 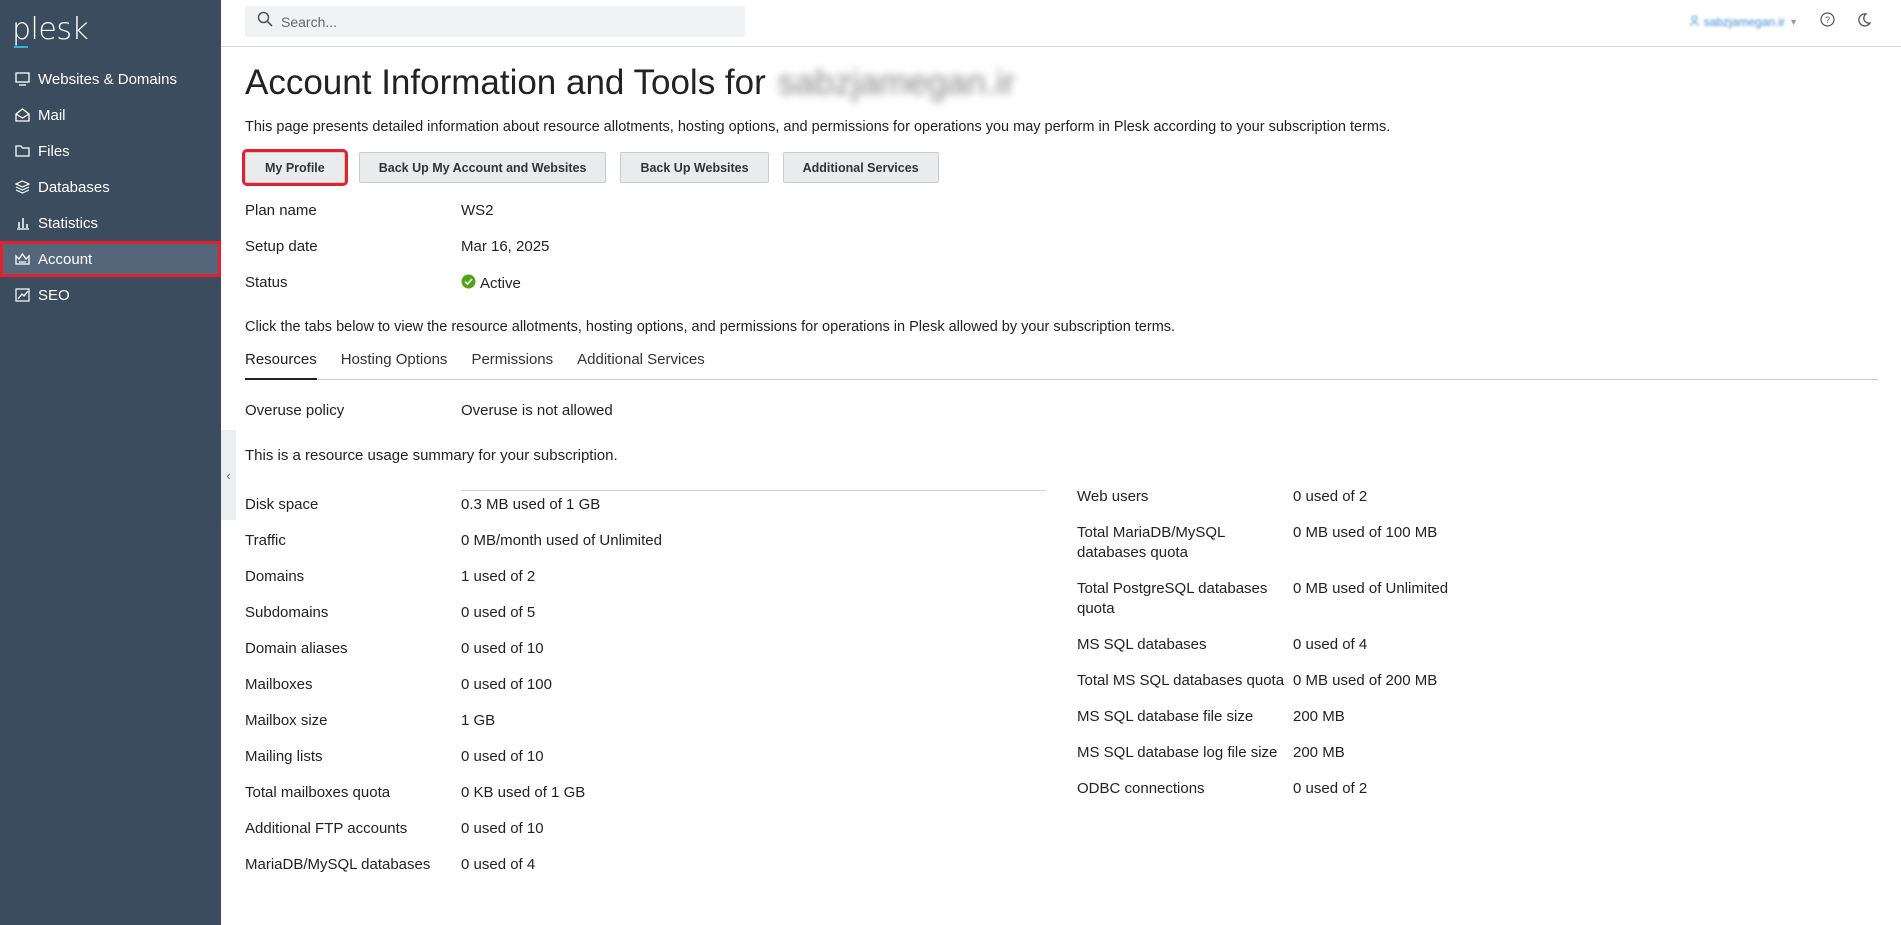 What do you see at coordinates (286, 720) in the screenshot?
I see `usage-label: Mailbox size` at bounding box center [286, 720].